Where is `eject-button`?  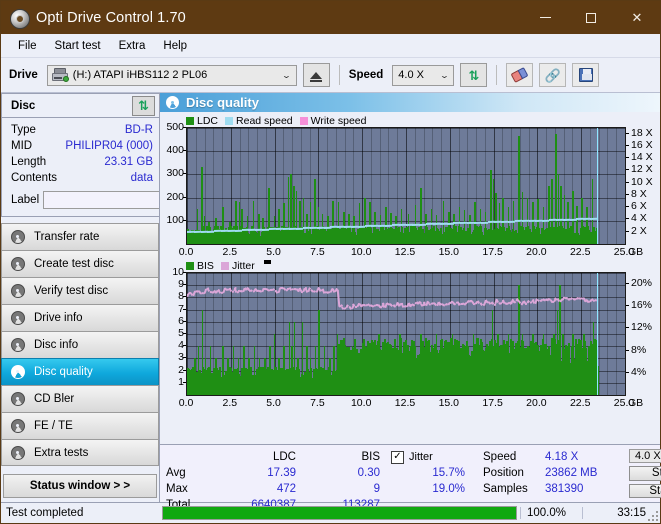 eject-button is located at coordinates (316, 75).